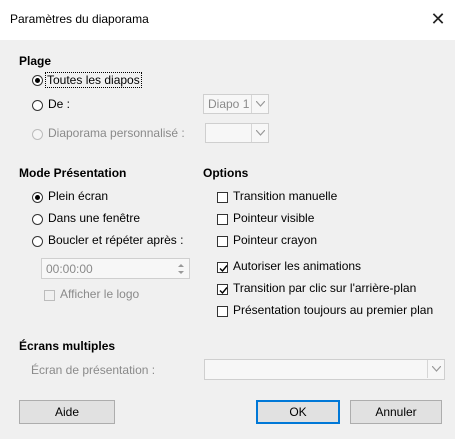  I want to click on loop-time-spinner: 00:00:00, so click(115, 268).